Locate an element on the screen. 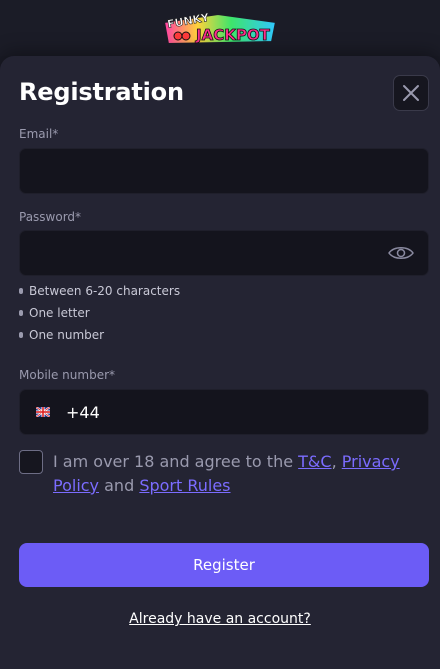  consent-and: and is located at coordinates (119, 485).